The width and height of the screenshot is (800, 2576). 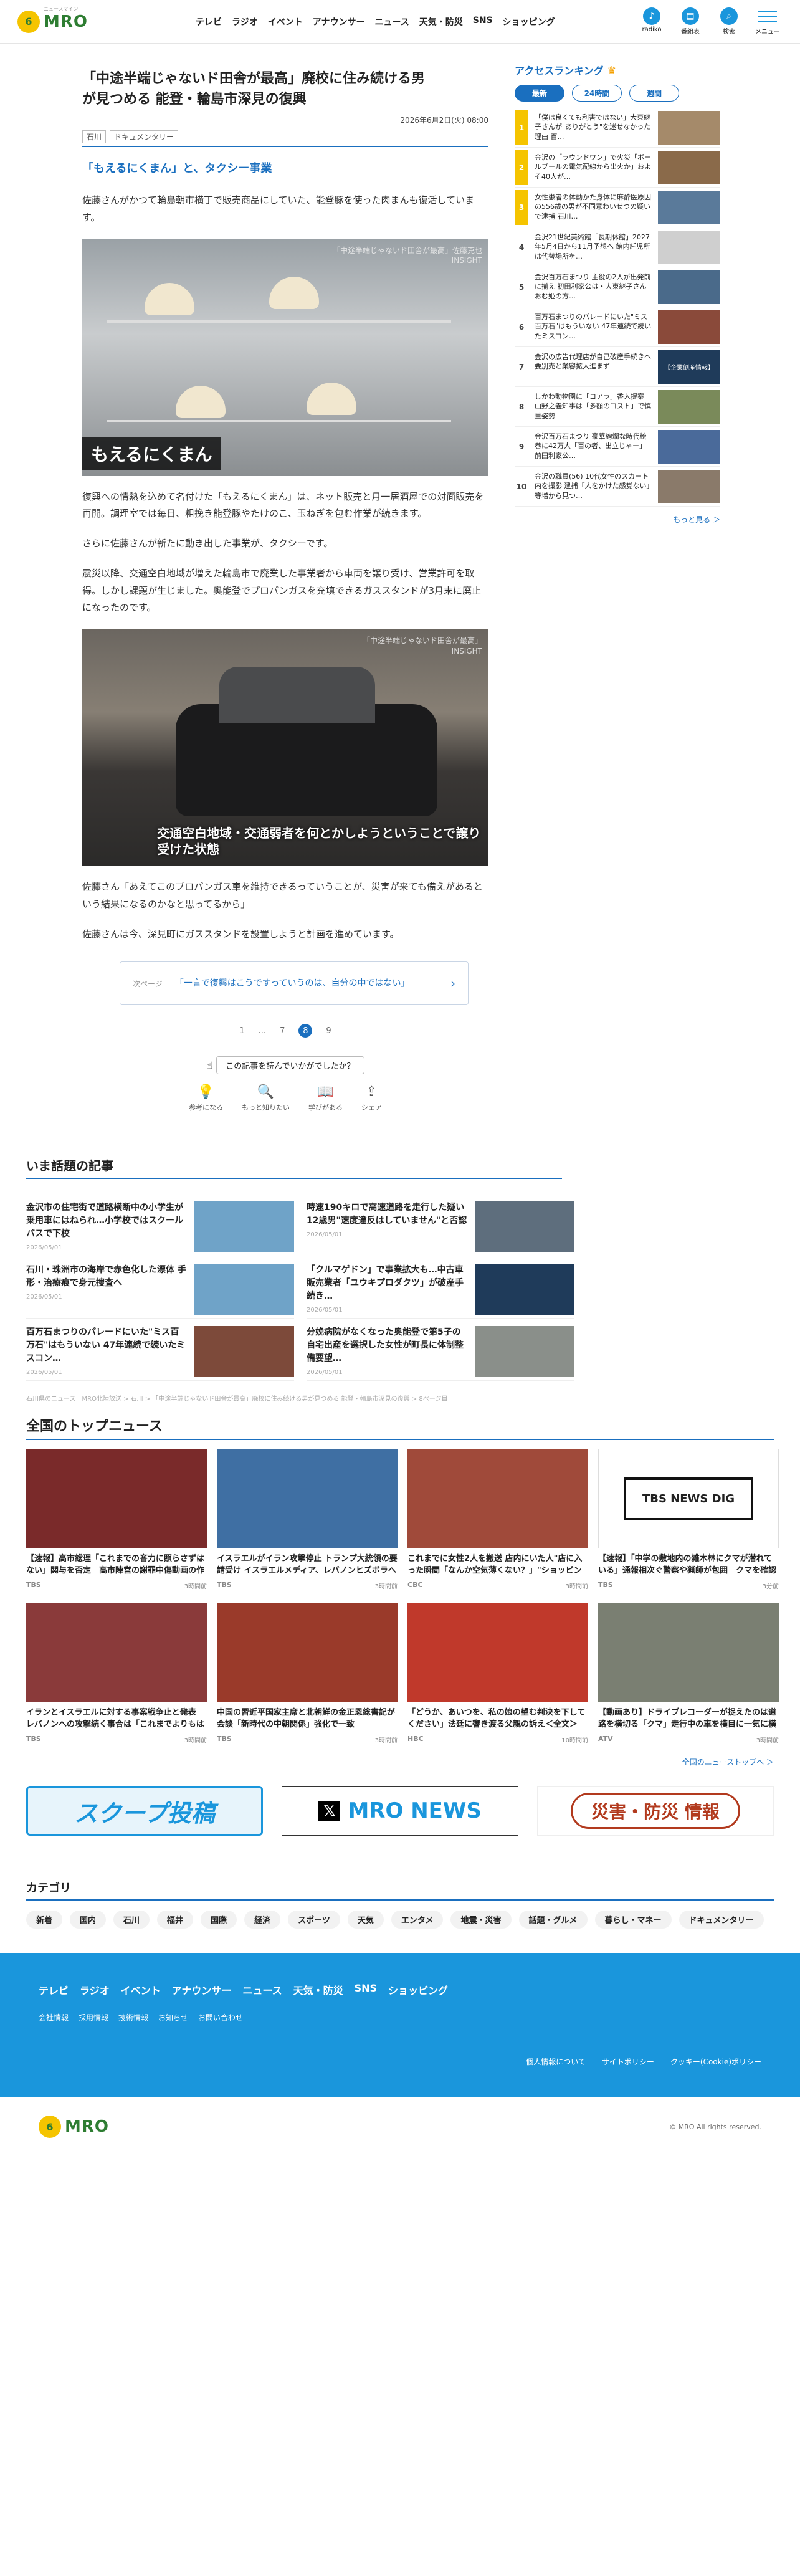 I want to click on tab-weekly: 週間, so click(x=654, y=93).